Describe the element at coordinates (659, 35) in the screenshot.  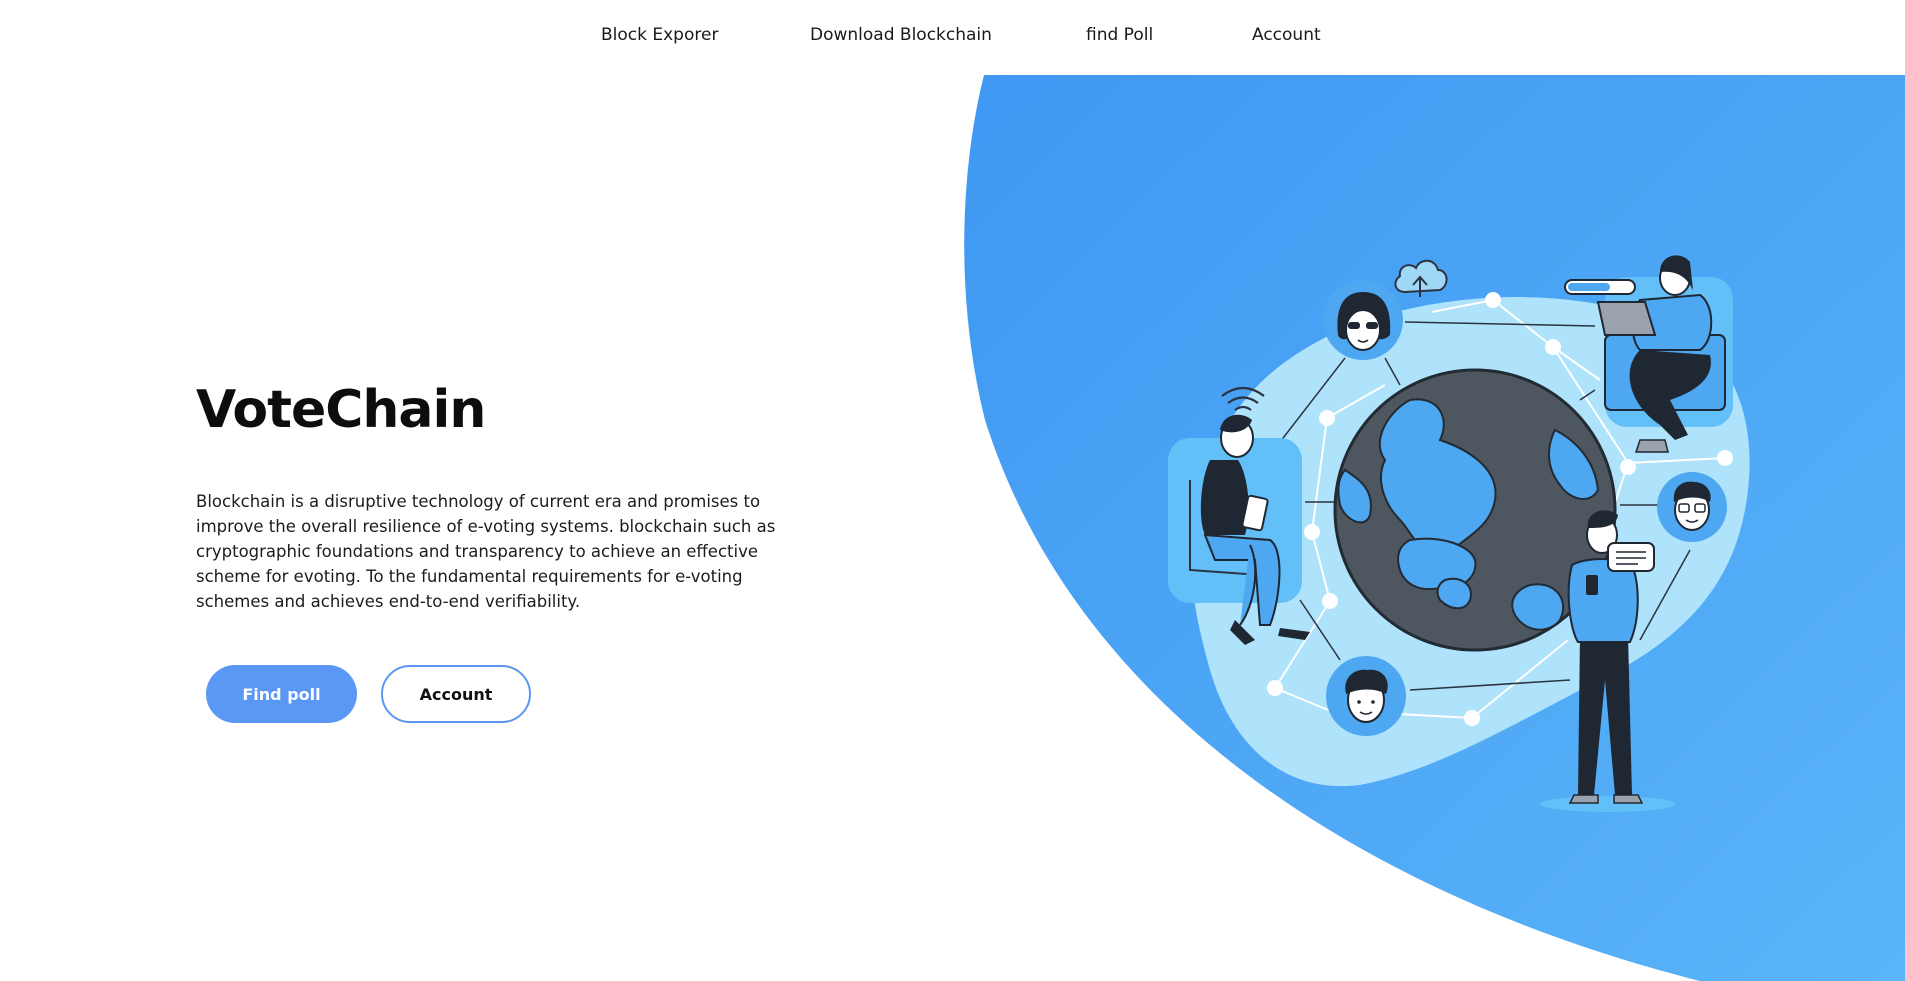
I see `nav-block-explorer: Block Exporer` at that location.